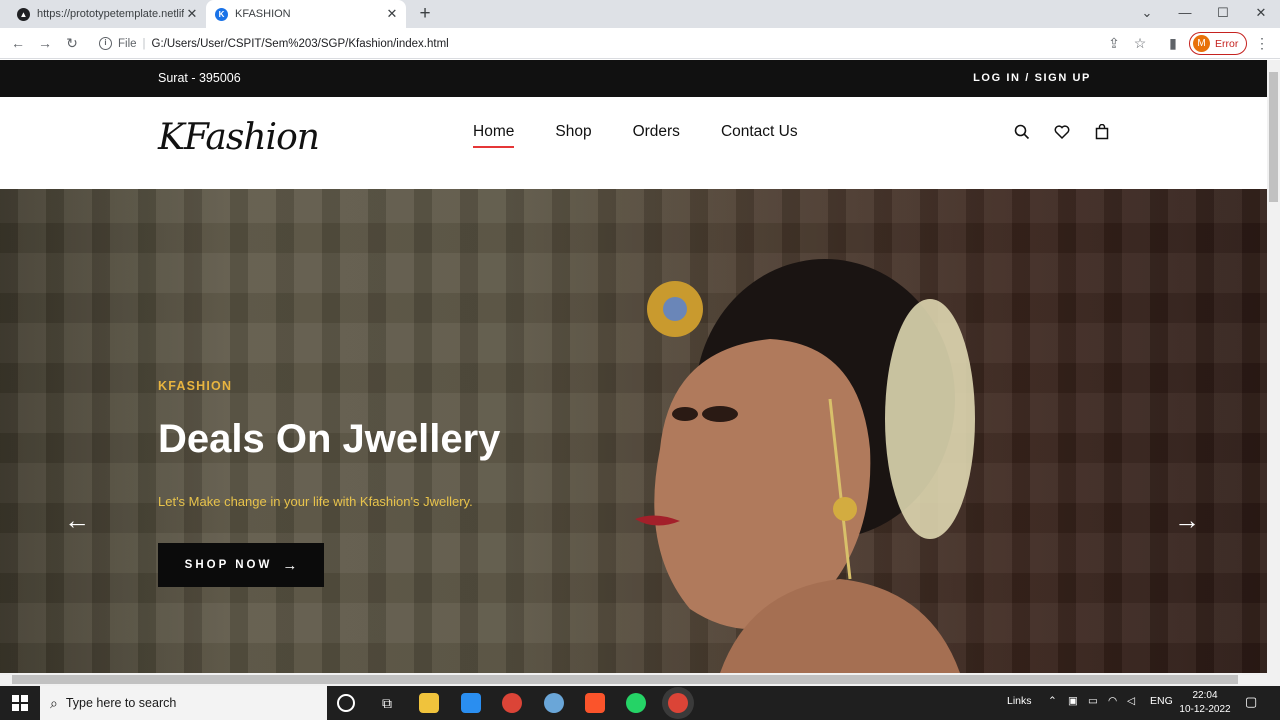  Describe the element at coordinates (425, 14) in the screenshot. I see `new-tab-icon: +` at that location.